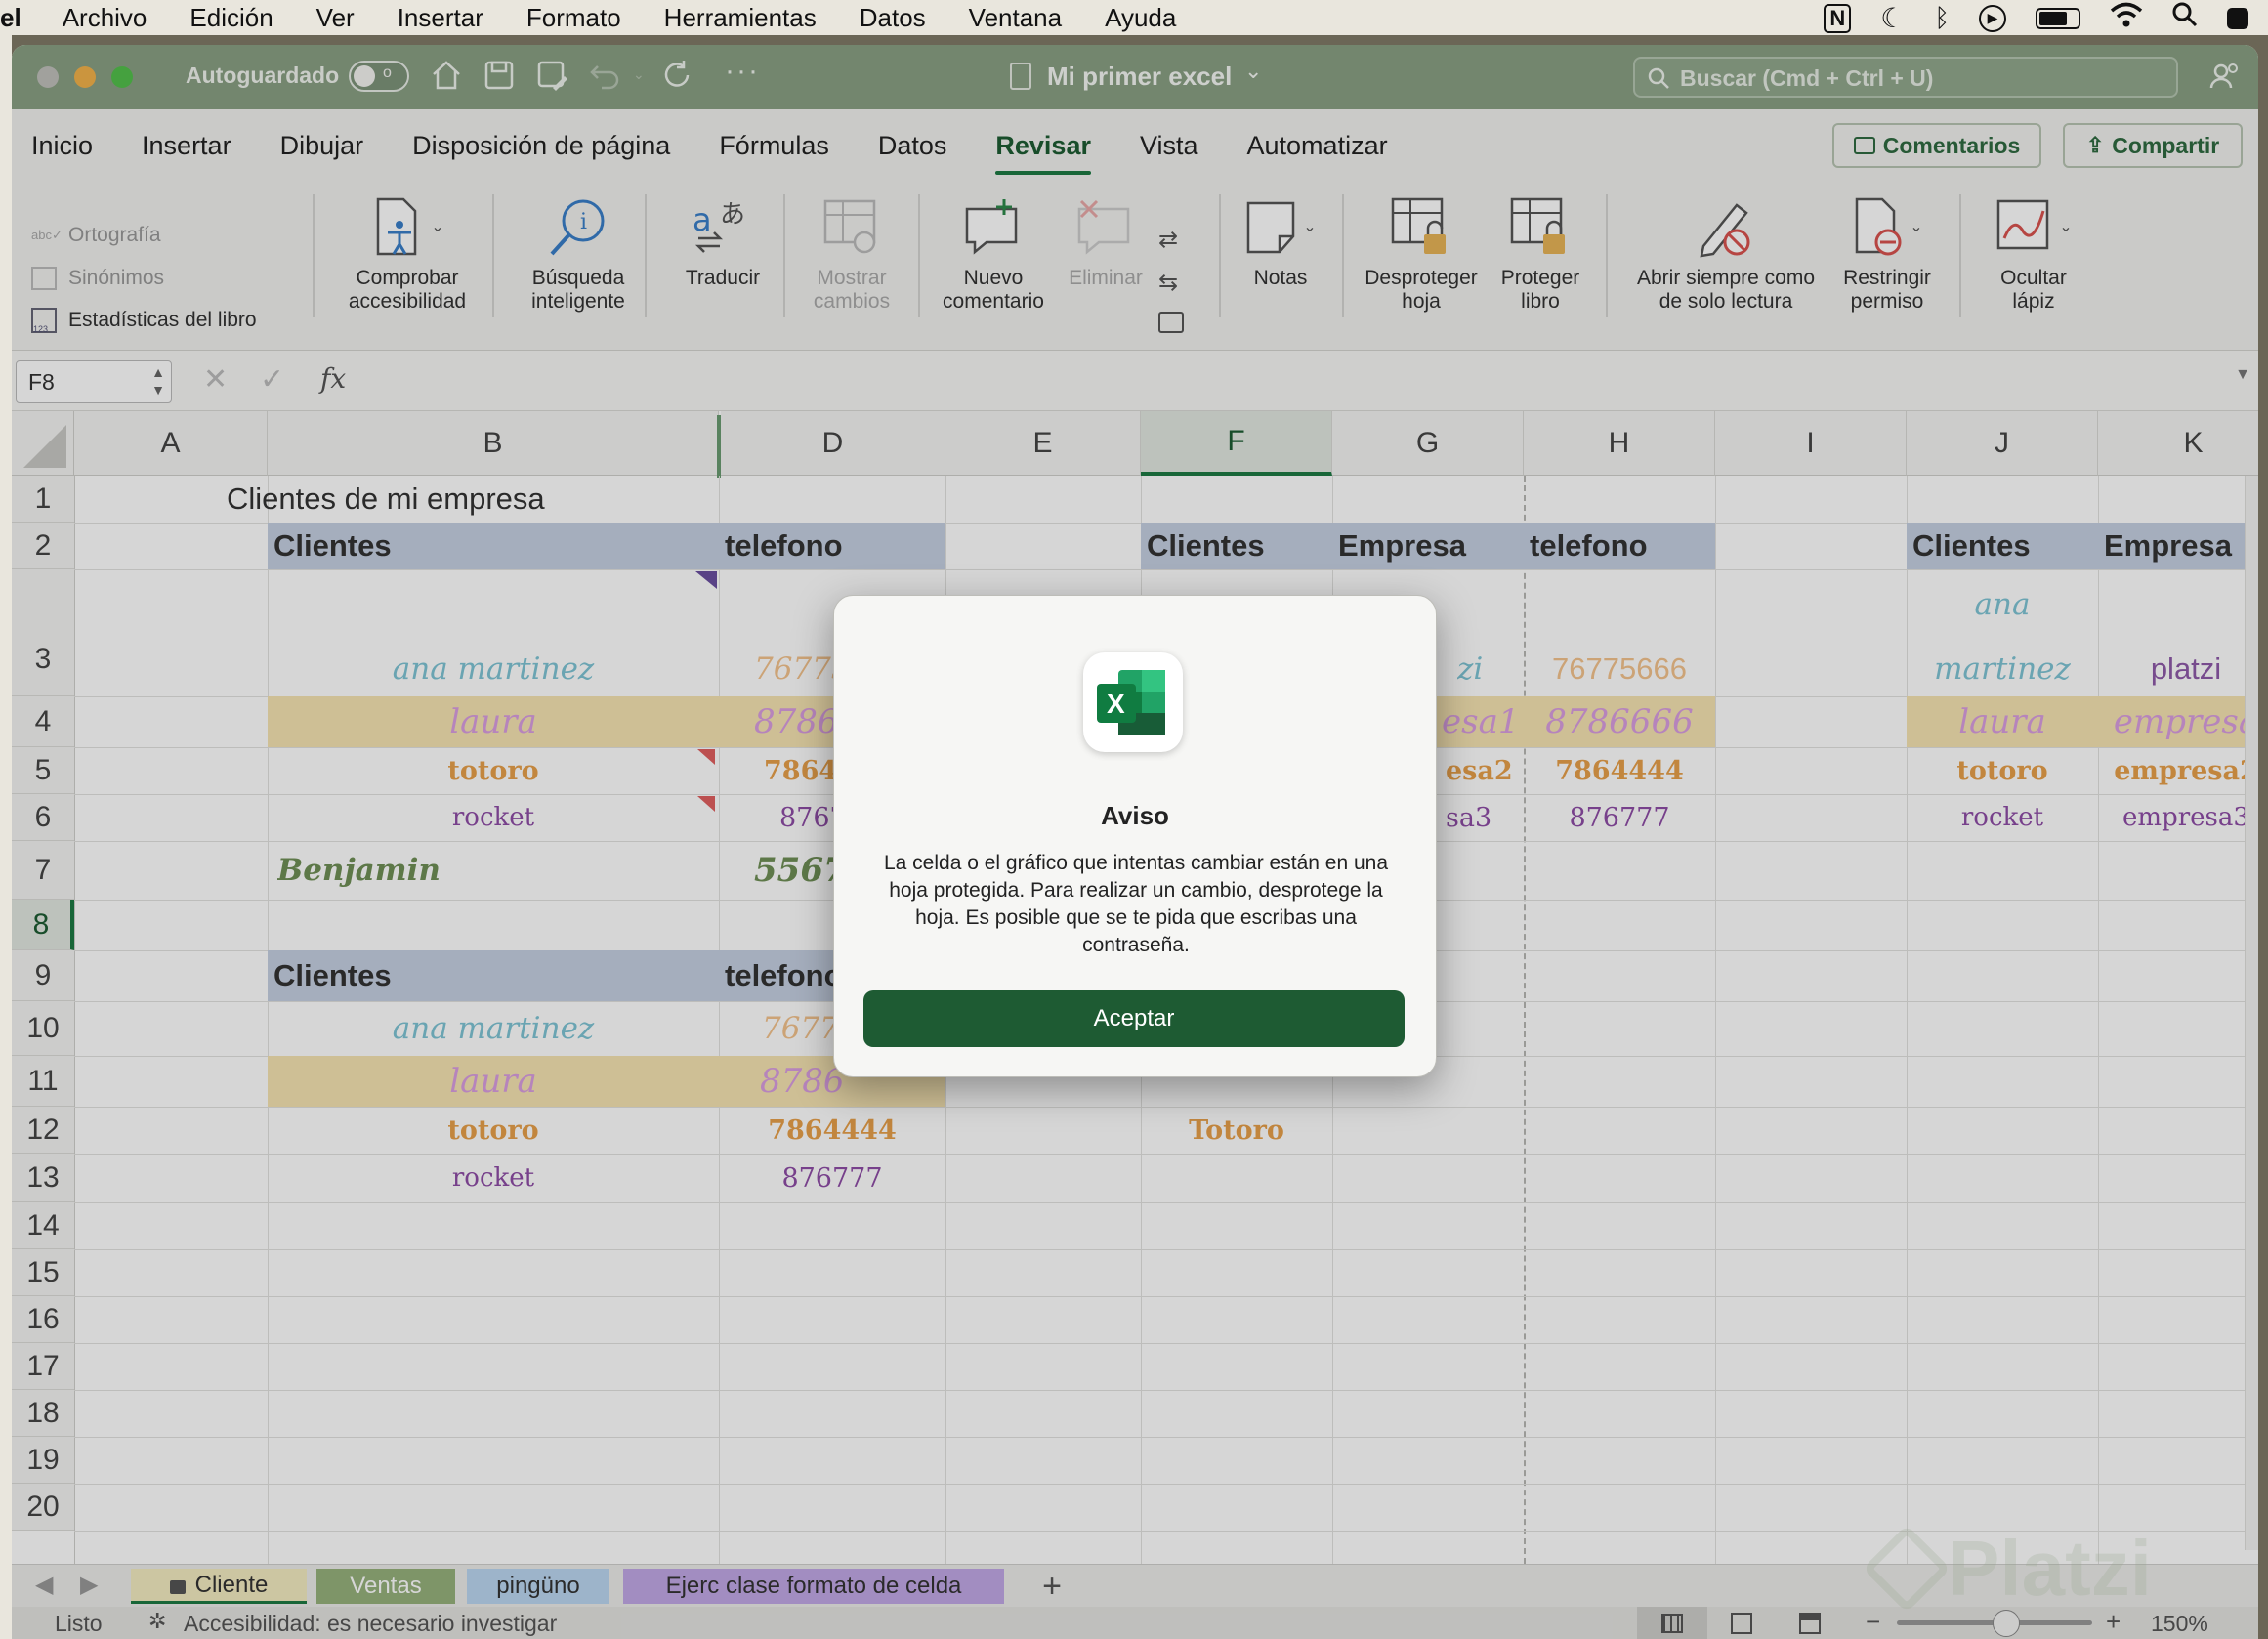  Describe the element at coordinates (1134, 1018) in the screenshot. I see `accept-button: Aceptar` at that location.